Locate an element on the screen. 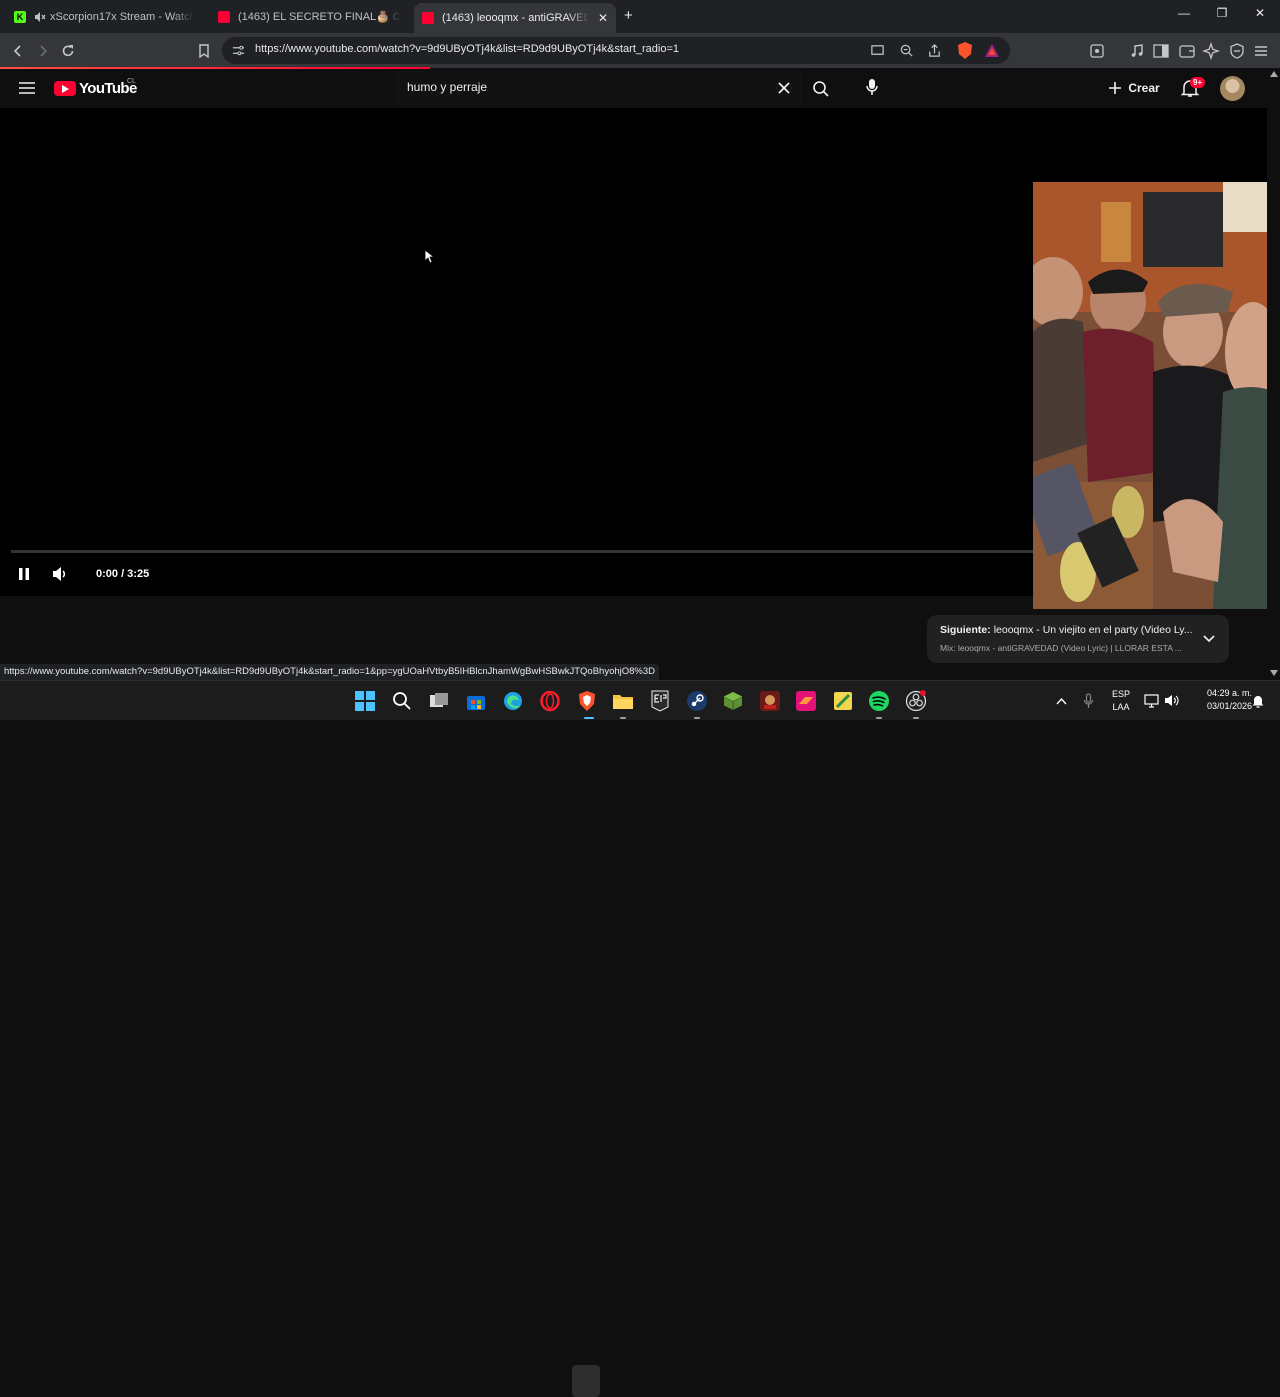 The height and width of the screenshot is (1397, 1280). progress-bar is located at coordinates (522, 551).